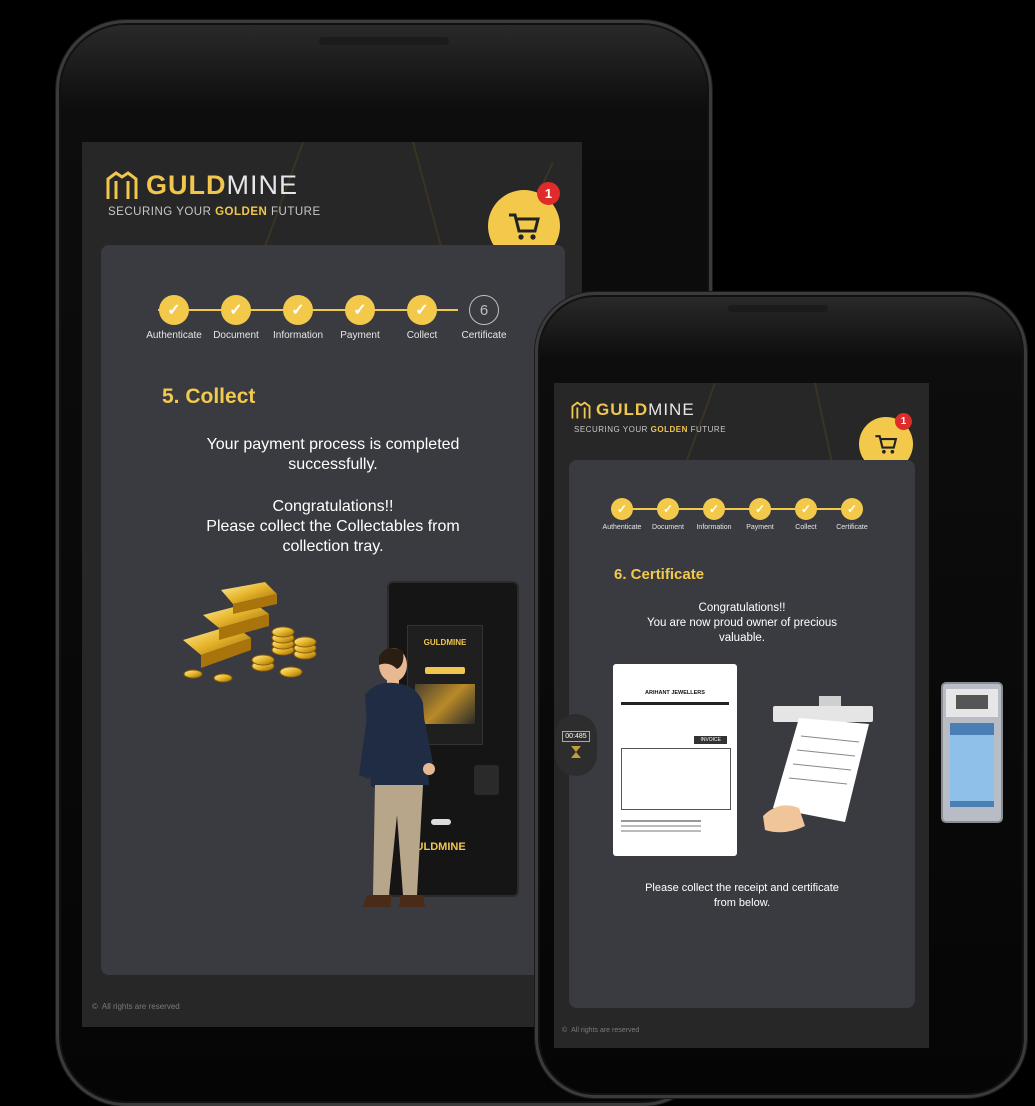 This screenshot has width=1035, height=1106. What do you see at coordinates (576, 752) in the screenshot?
I see `hourglass-icon` at bounding box center [576, 752].